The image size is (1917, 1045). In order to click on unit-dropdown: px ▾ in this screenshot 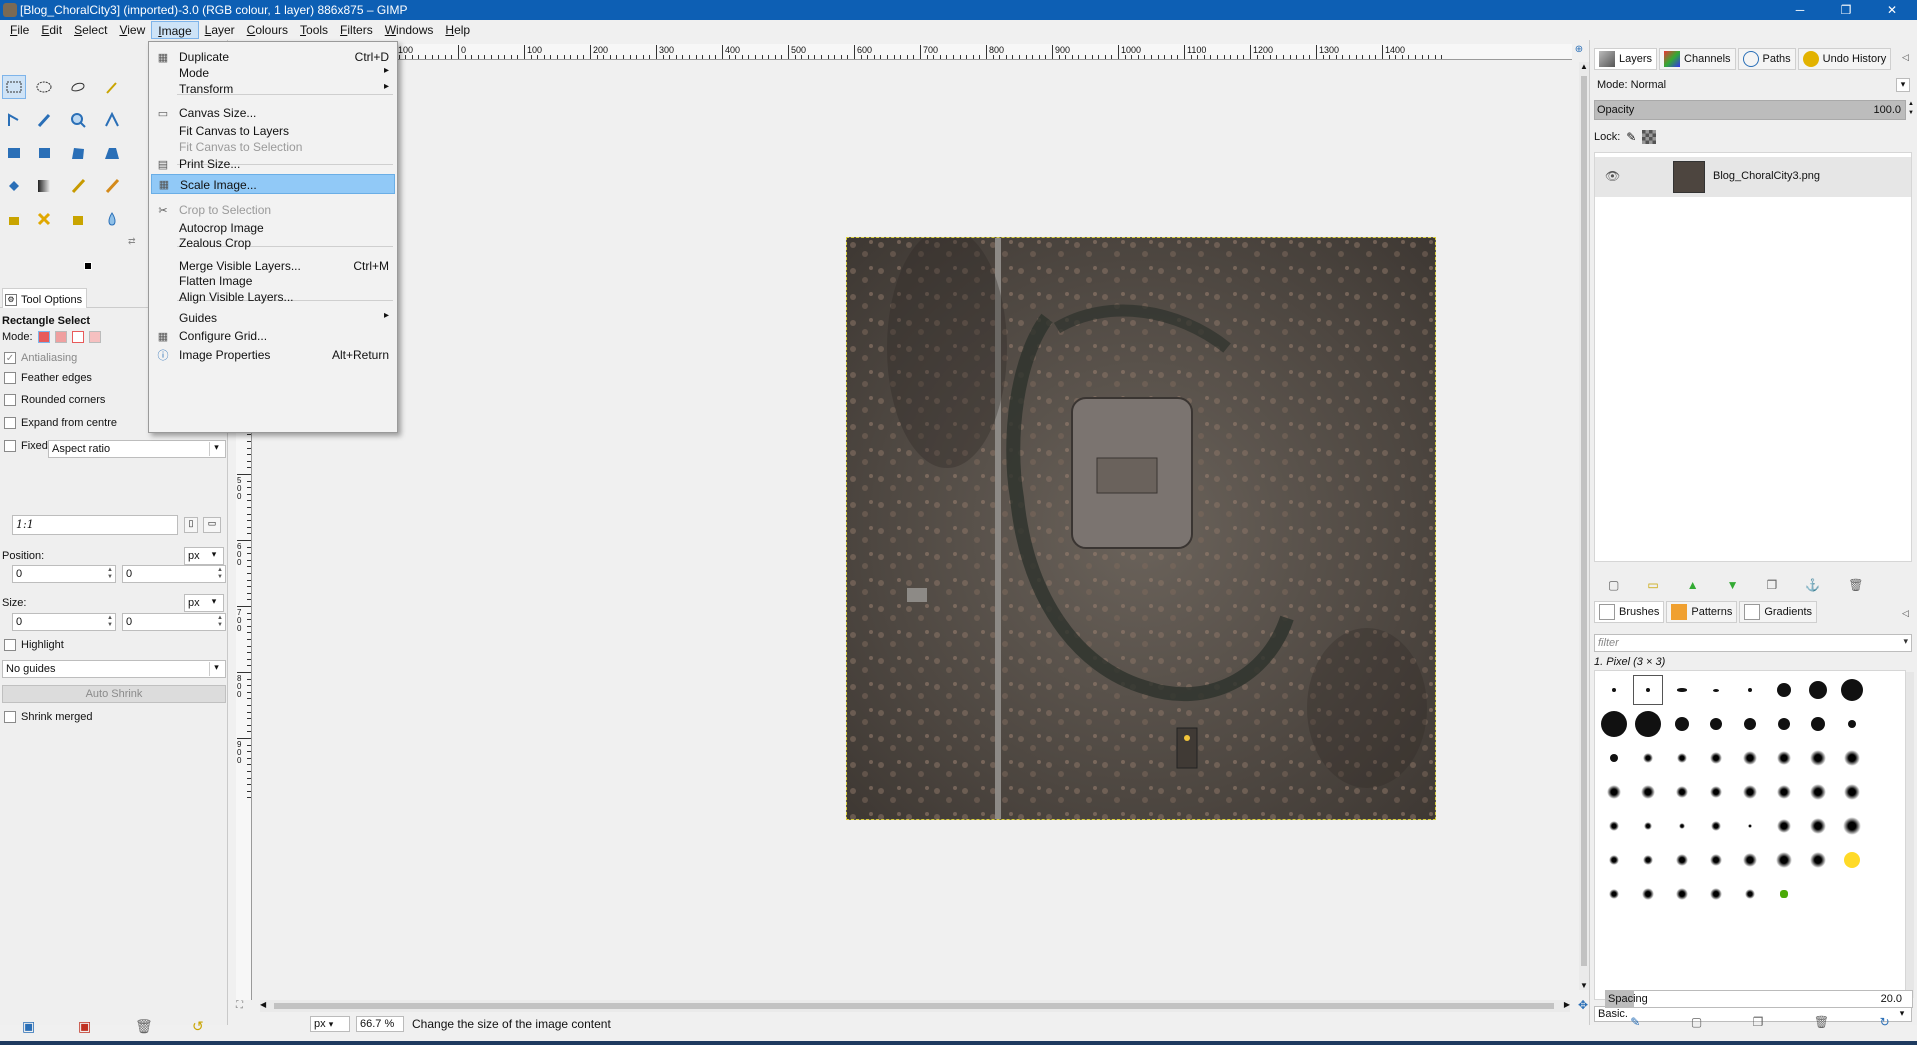, I will do `click(330, 1024)`.